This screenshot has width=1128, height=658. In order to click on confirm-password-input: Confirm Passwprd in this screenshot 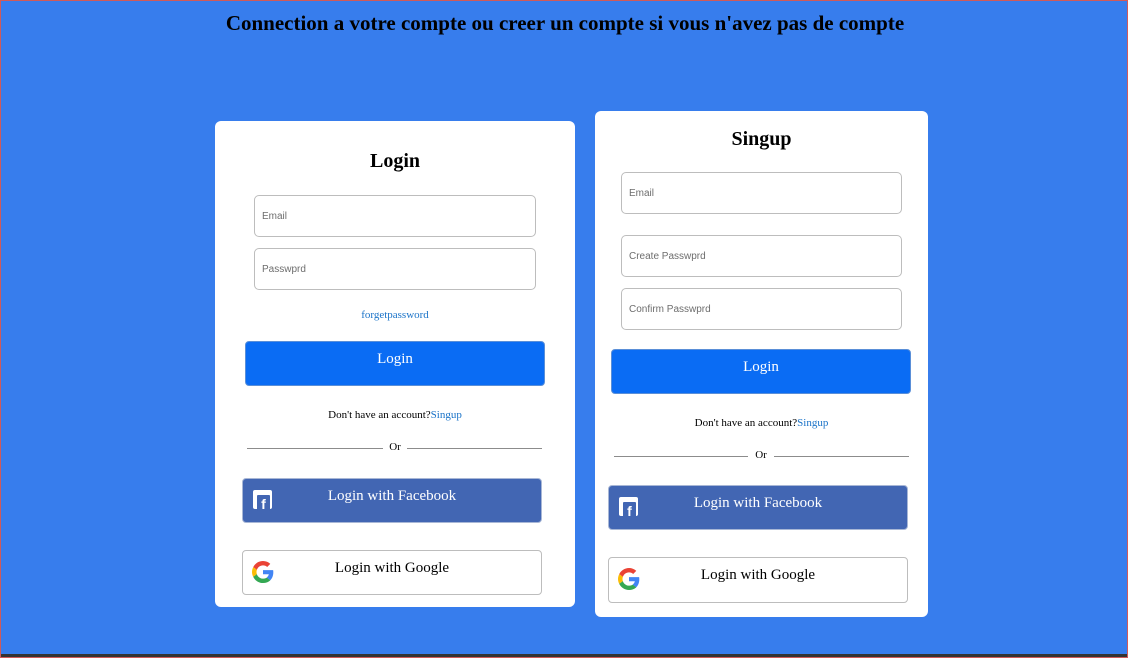, I will do `click(761, 309)`.